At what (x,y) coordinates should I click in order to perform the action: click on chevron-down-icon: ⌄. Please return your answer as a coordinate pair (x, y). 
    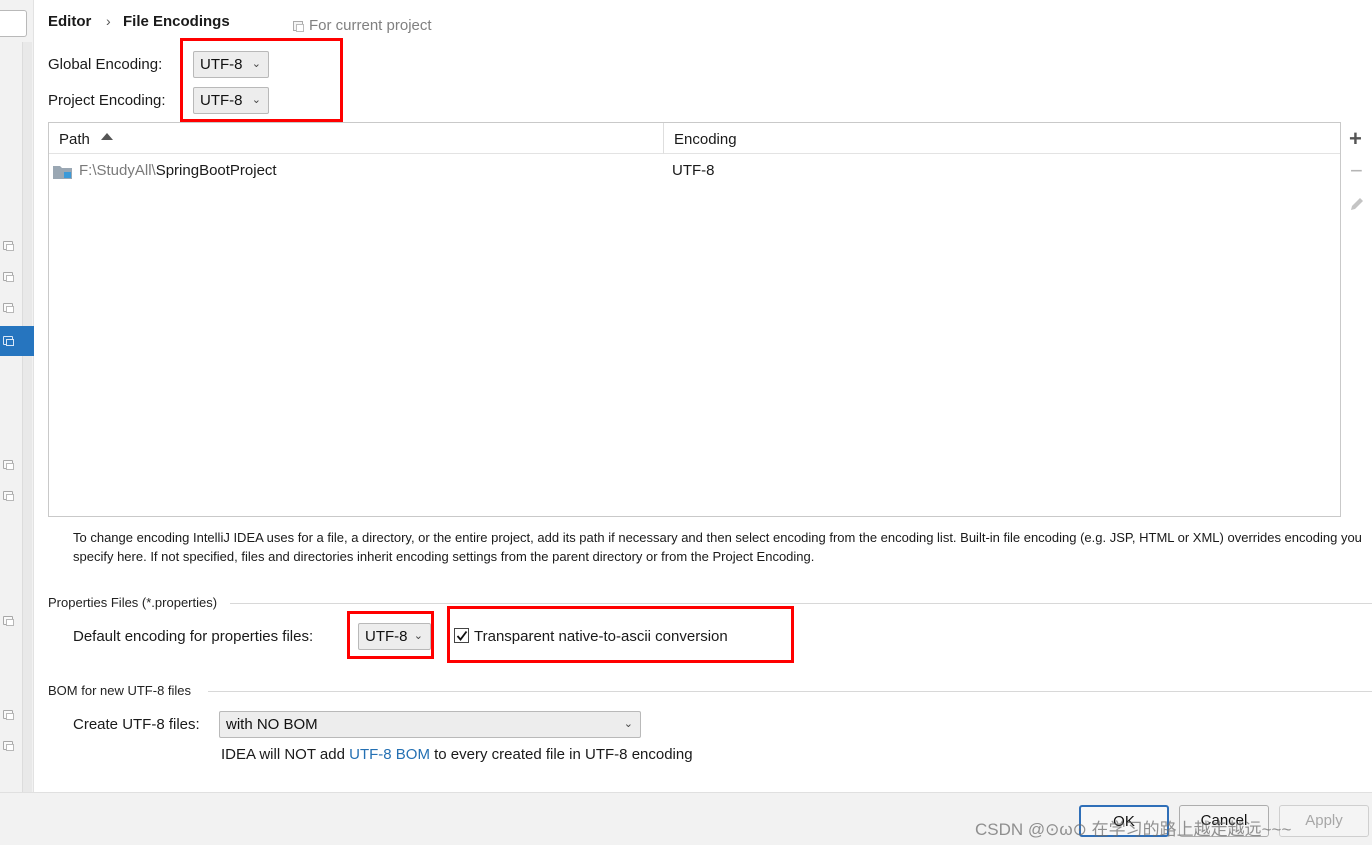
    Looking at the image, I should click on (628, 724).